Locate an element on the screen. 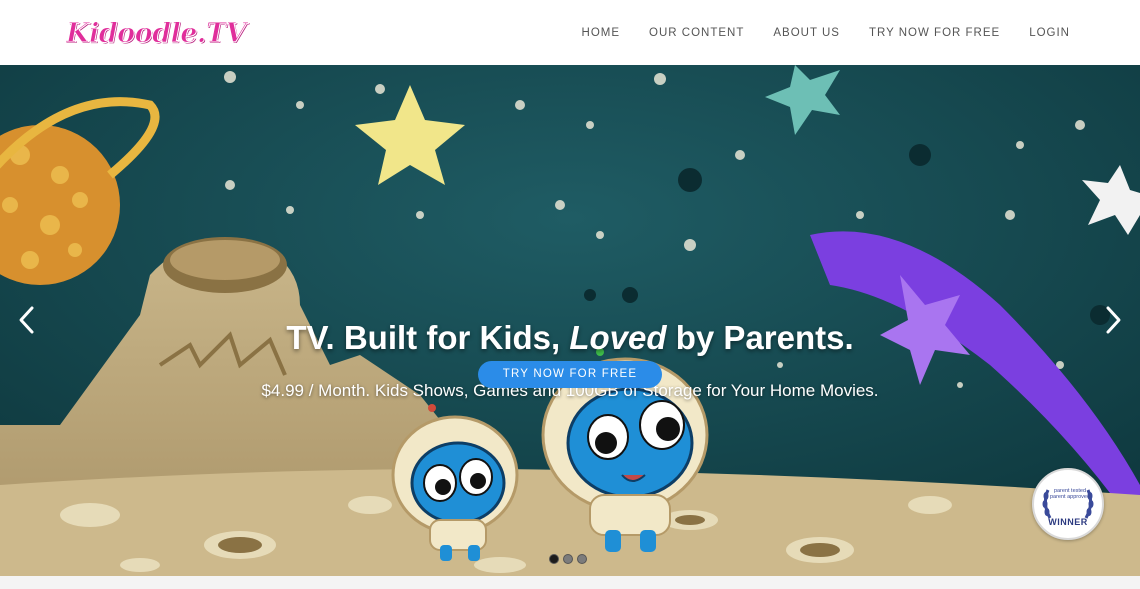 The image size is (1140, 589). carousel-pagination is located at coordinates (568, 559).